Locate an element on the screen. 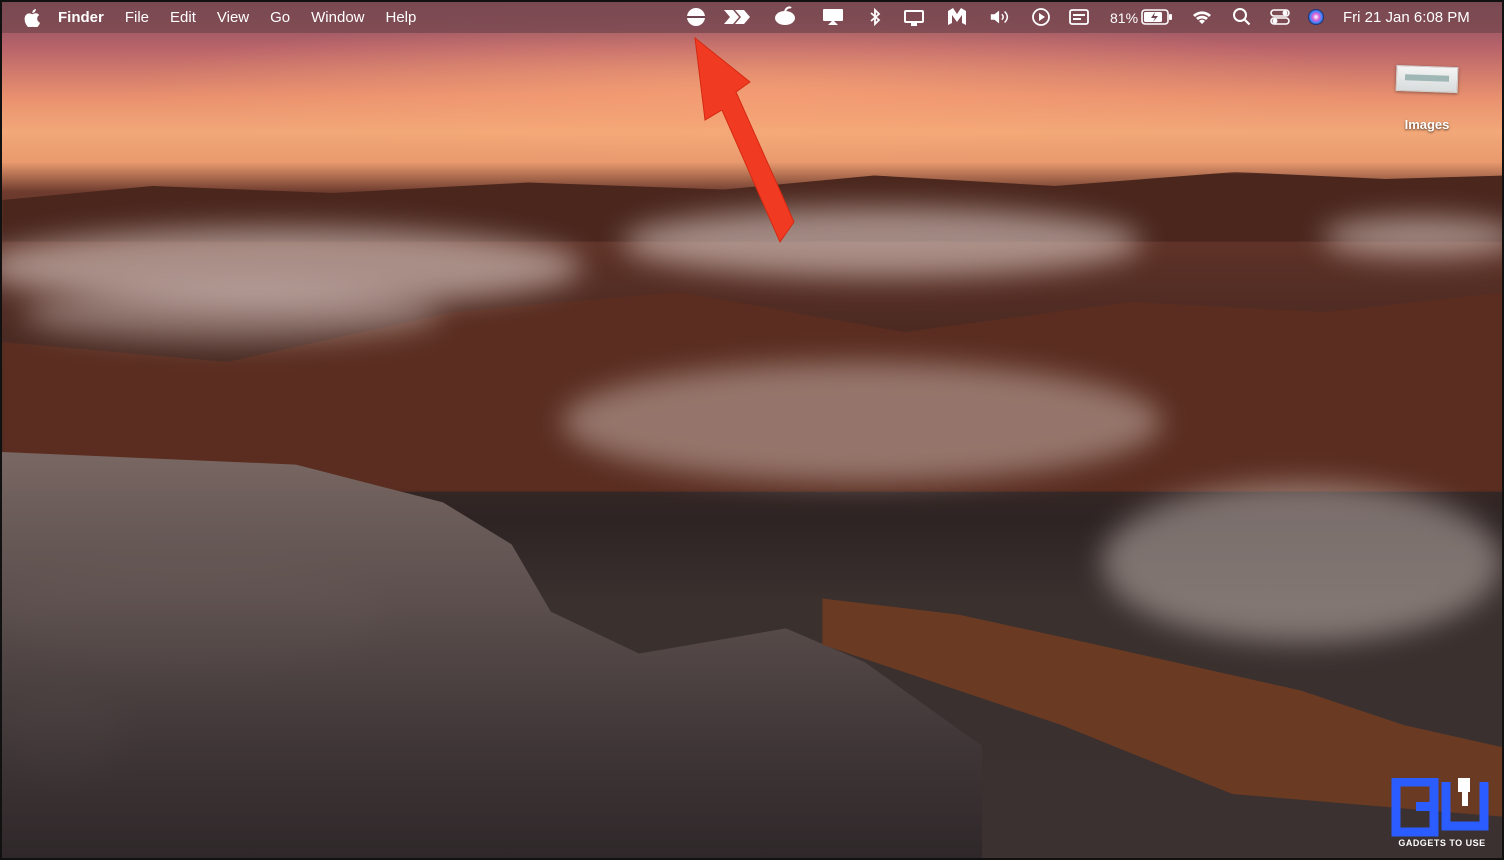  image-file-icon is located at coordinates (1427, 79).